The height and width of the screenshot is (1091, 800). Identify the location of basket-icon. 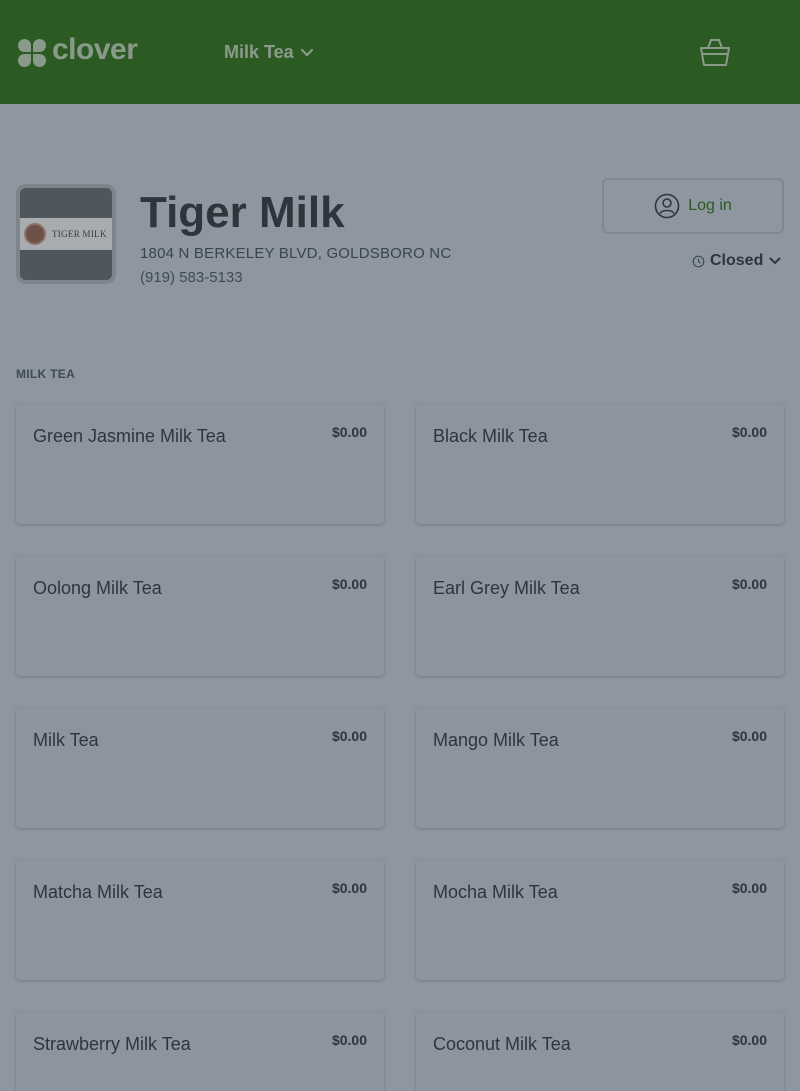
(715, 52).